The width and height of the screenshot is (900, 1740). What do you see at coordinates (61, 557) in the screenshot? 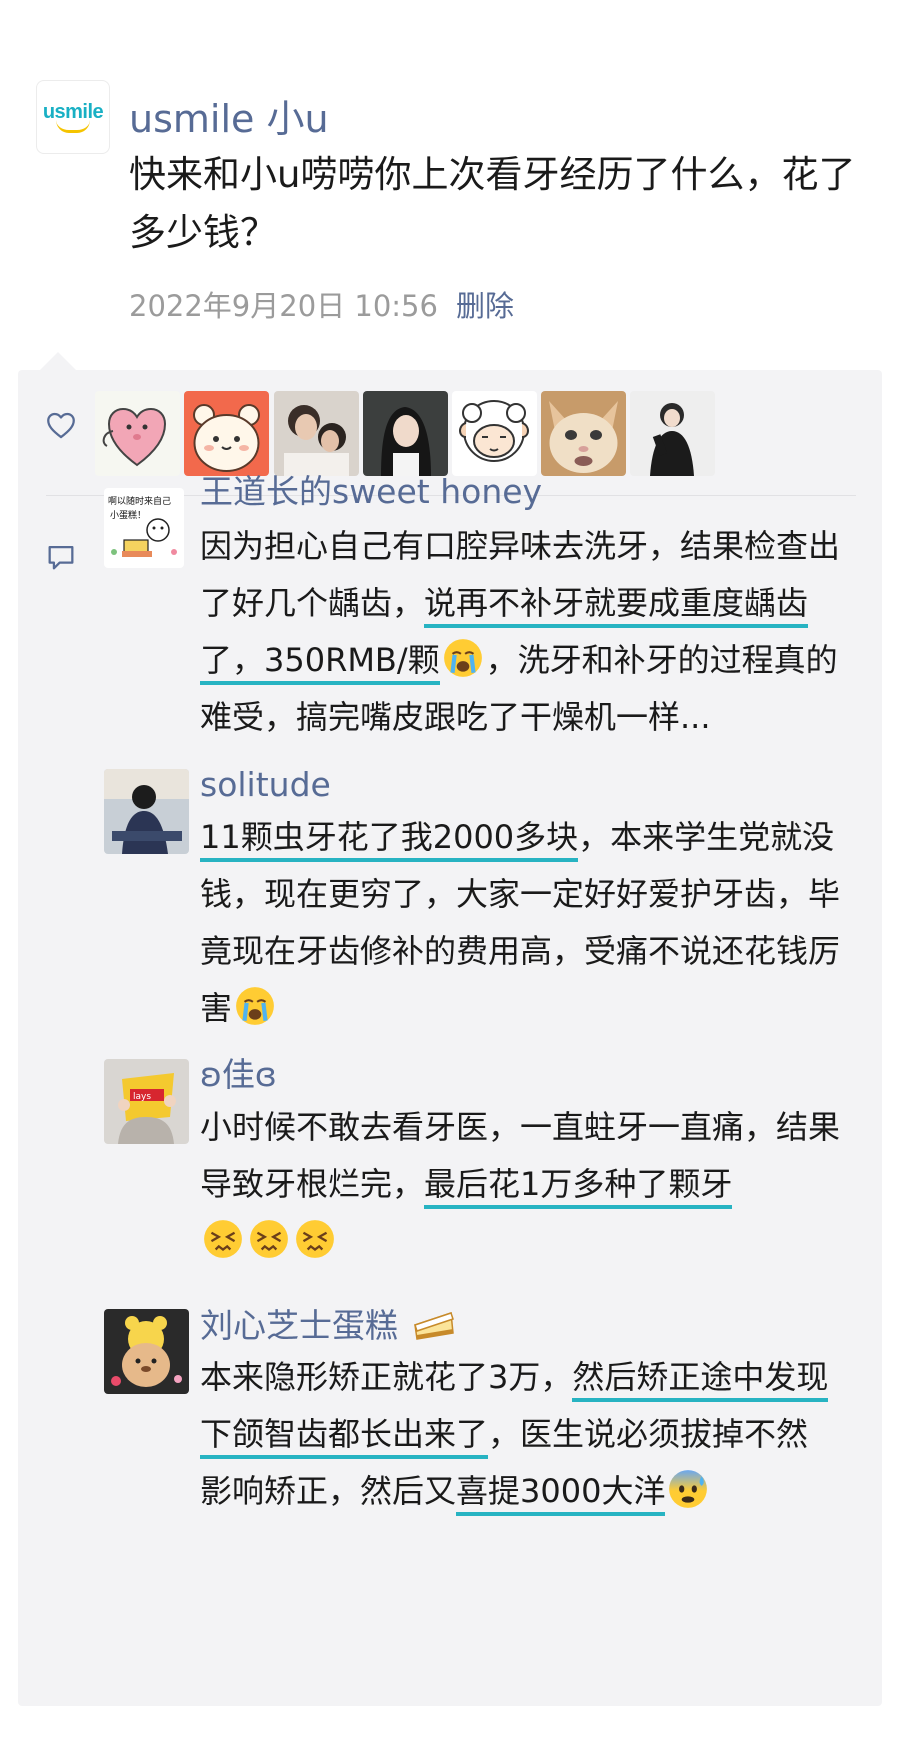
I see `comment-icon` at bounding box center [61, 557].